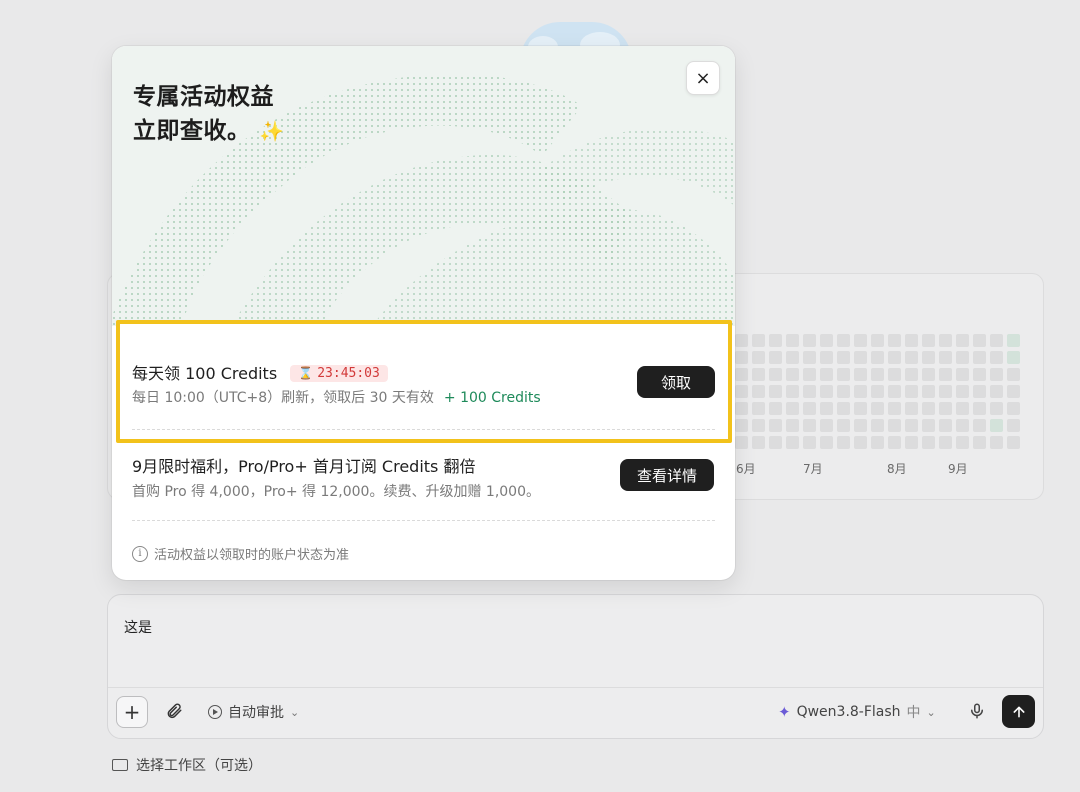  What do you see at coordinates (199, 766) in the screenshot?
I see `workspace-label: 选择工作区（可选）` at bounding box center [199, 766].